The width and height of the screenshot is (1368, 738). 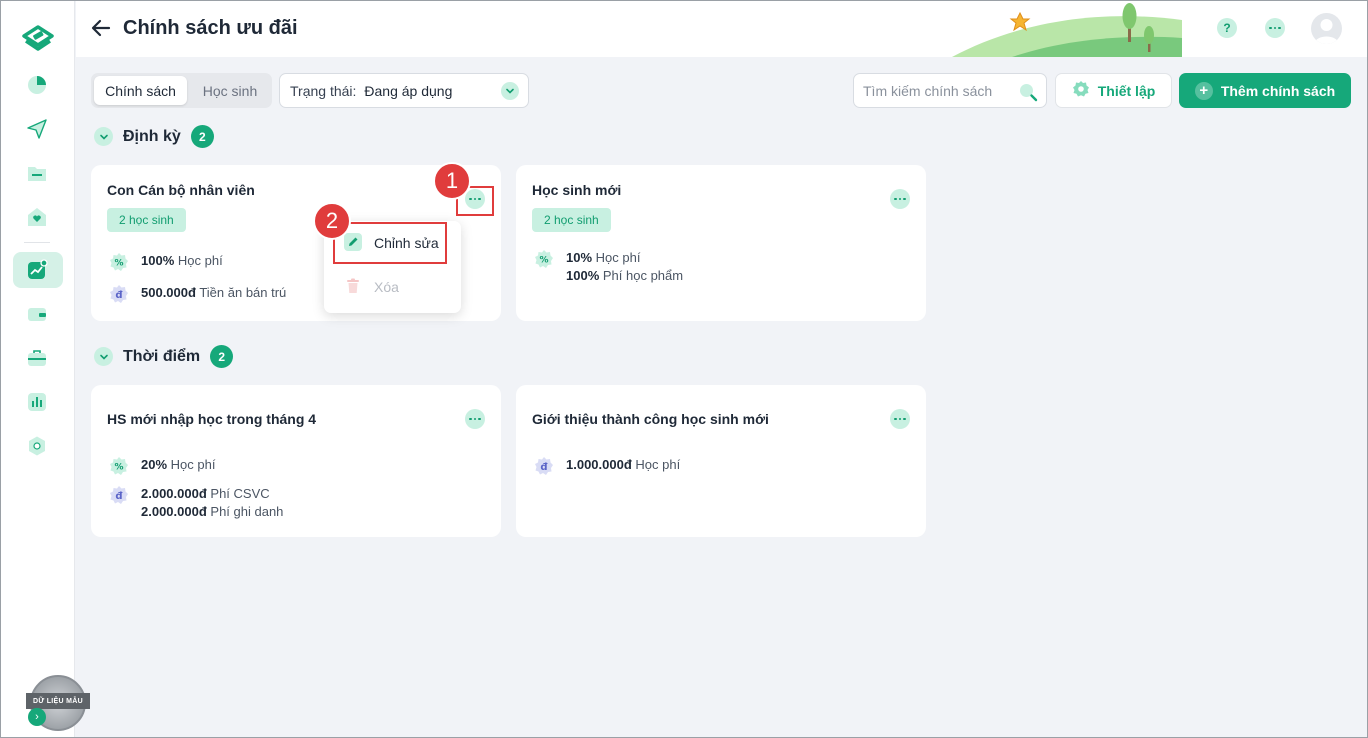 What do you see at coordinates (37, 717) in the screenshot?
I see `sidebar-expand-button: ›` at bounding box center [37, 717].